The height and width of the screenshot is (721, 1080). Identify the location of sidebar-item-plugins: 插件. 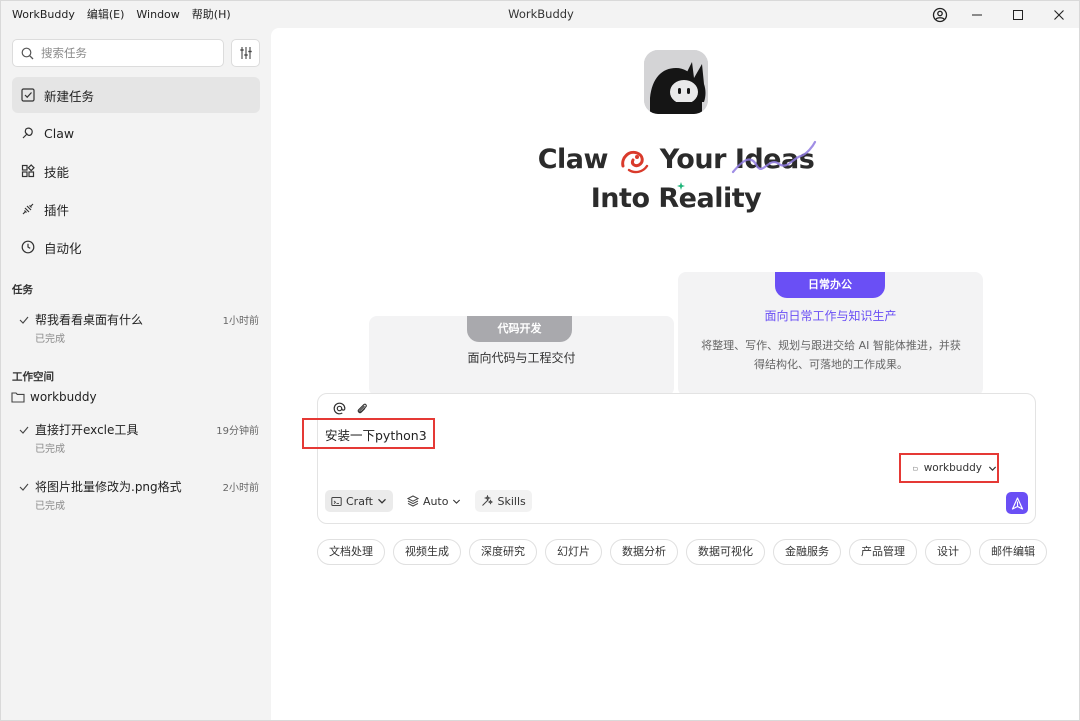
(136, 209).